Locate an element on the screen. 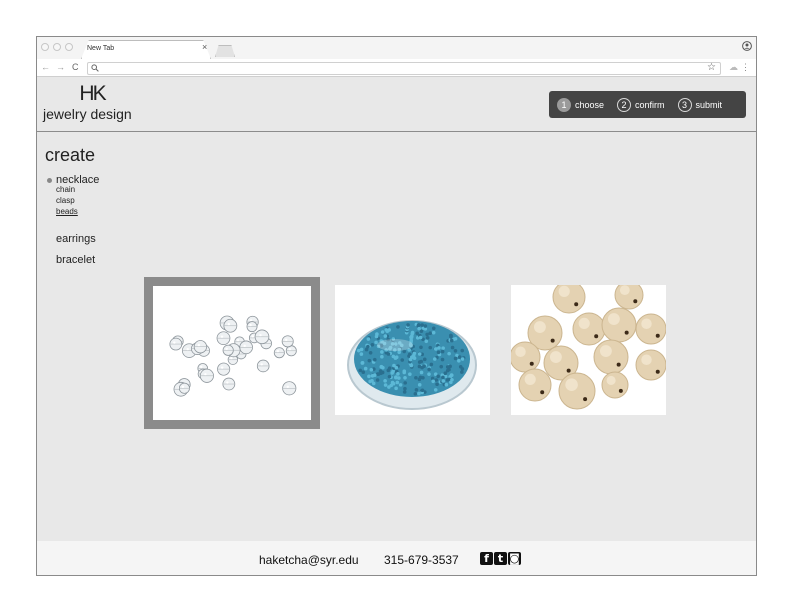  product-clear-crystal-beads is located at coordinates (232, 353).